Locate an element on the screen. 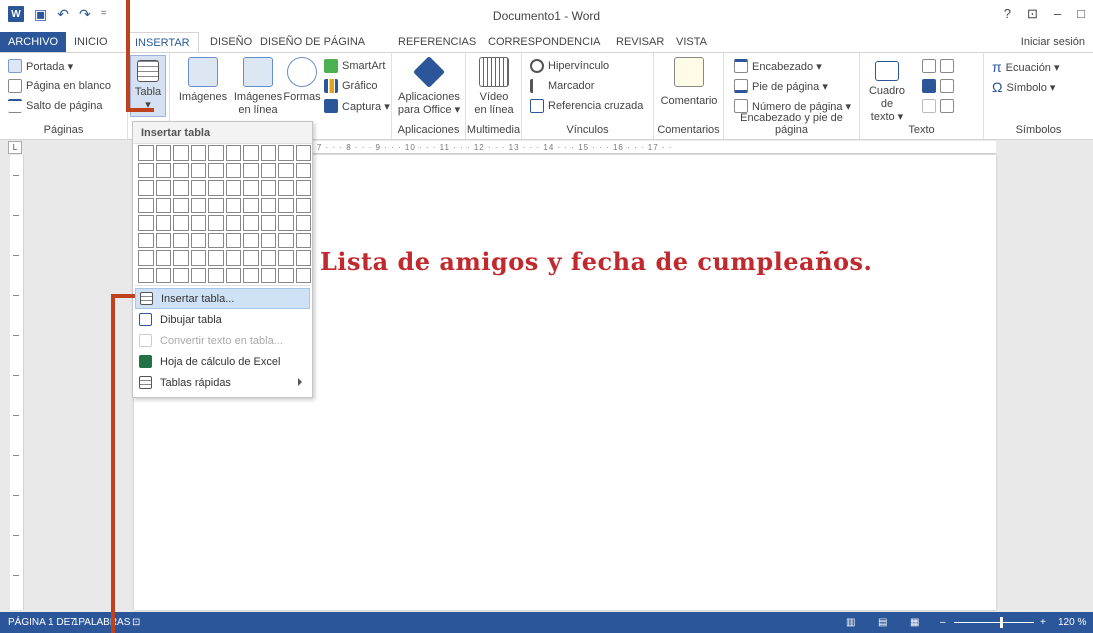 The image size is (1093, 633). print-layout-icon: ▤ is located at coordinates (882, 622).